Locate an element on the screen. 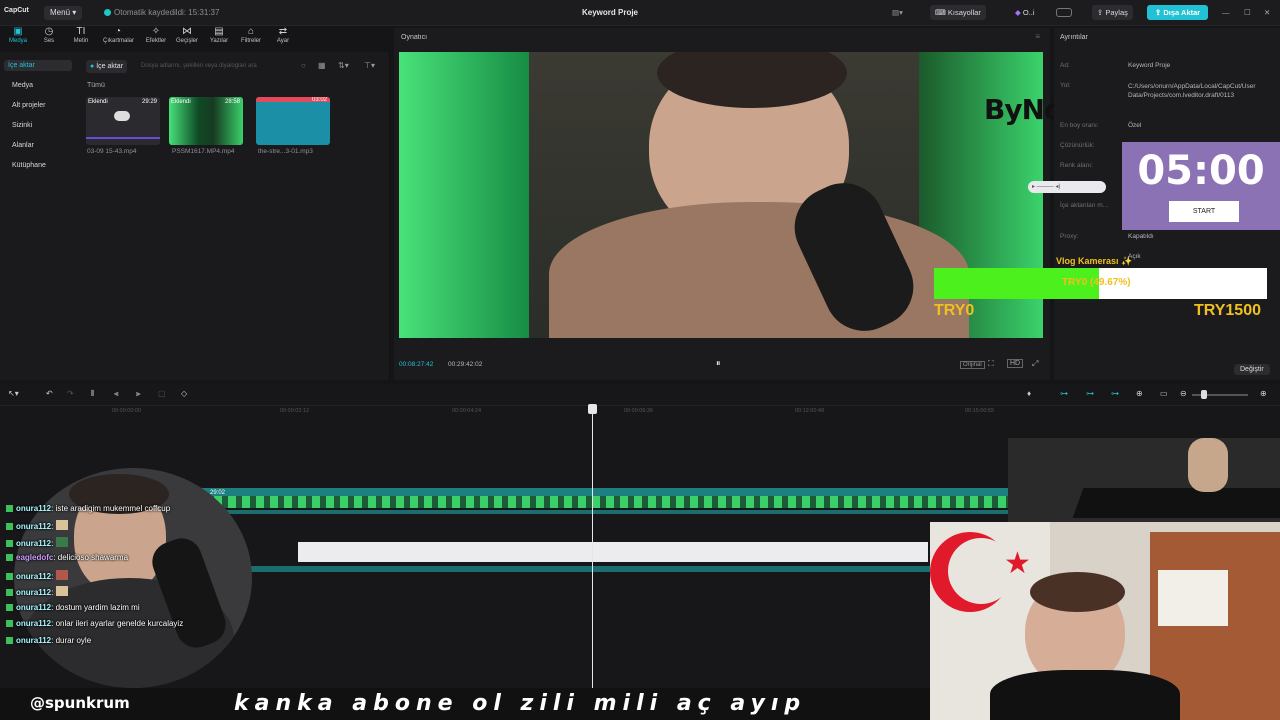 Image resolution: width=1280 pixels, height=720 pixels. align-icon: ⊕ is located at coordinates (1139, 393).